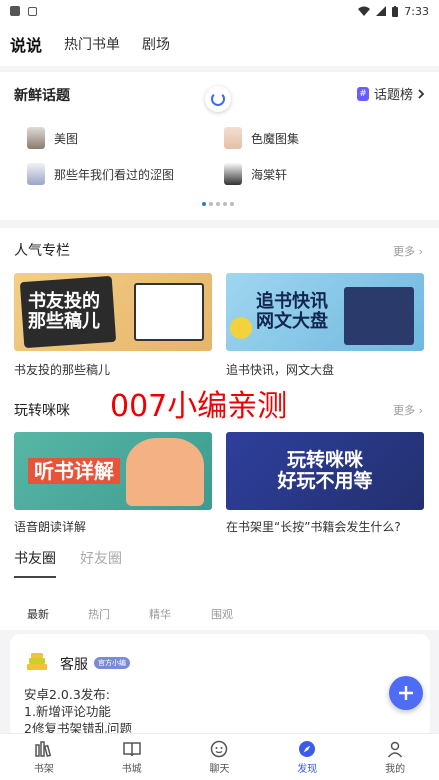 Image resolution: width=439 pixels, height=780 pixels. What do you see at coordinates (362, 93) in the screenshot?
I see `hashtag-icon: #` at bounding box center [362, 93].